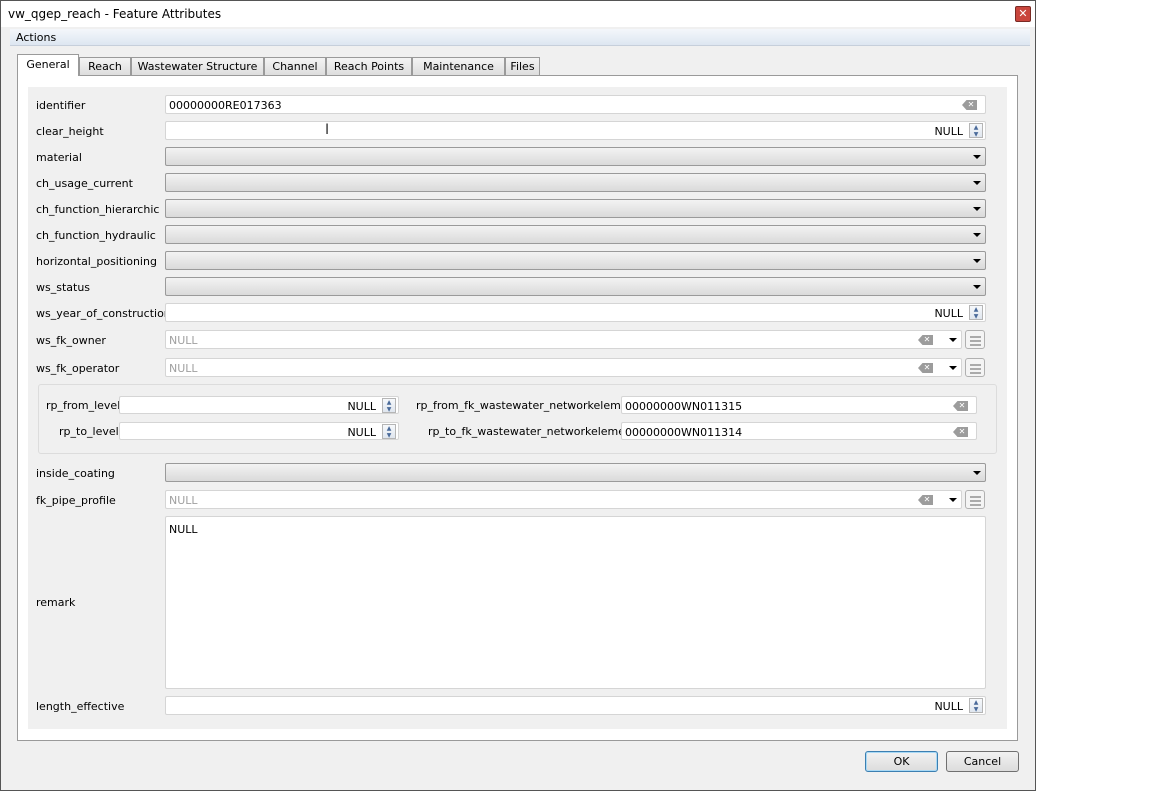  I want to click on inside-coating-label: inside_coating, so click(75, 473).